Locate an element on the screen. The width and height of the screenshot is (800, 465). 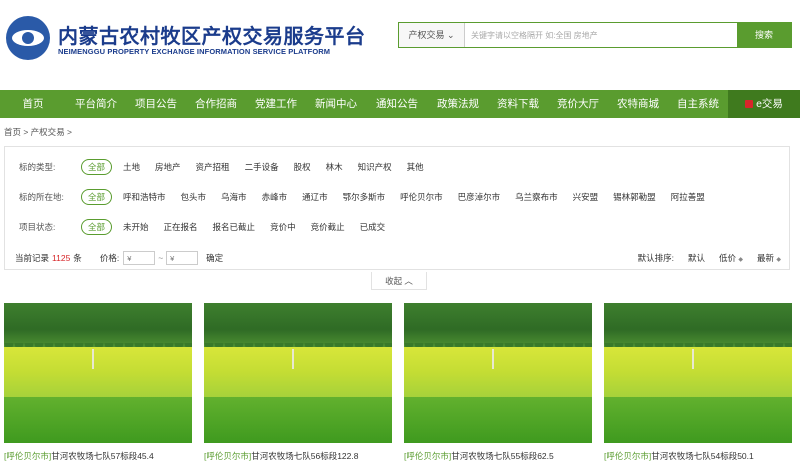
filter-chip: 巴彦淖尔市 is located at coordinates (479, 197).